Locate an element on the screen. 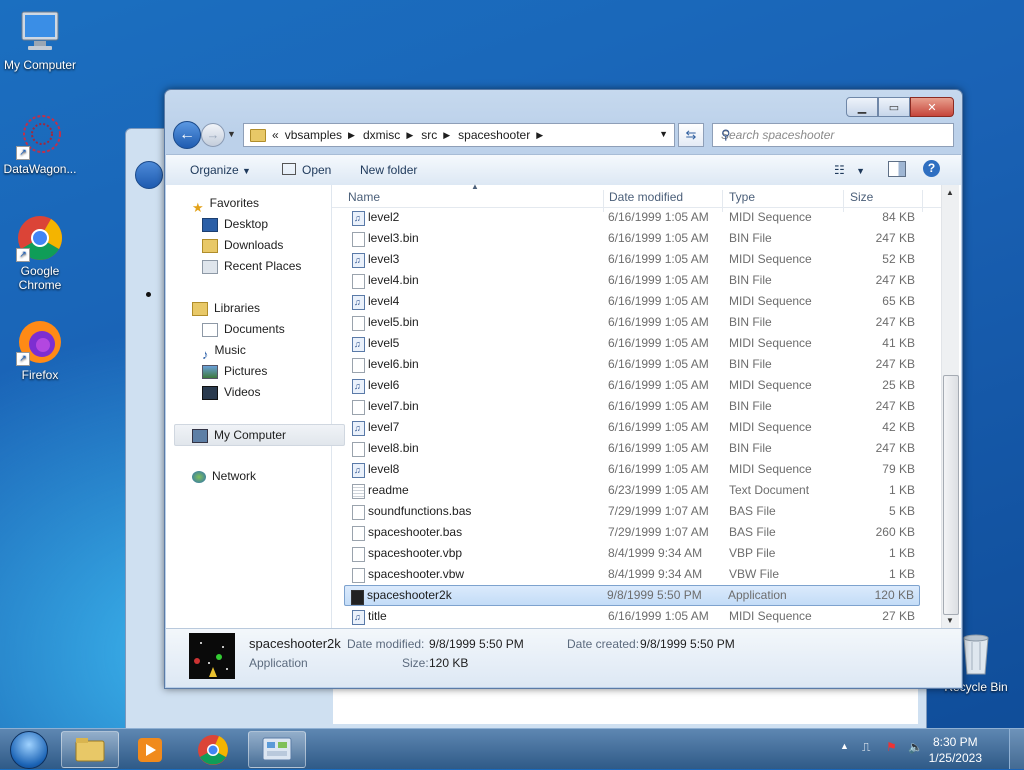 The height and width of the screenshot is (770, 1024). close-button: ✕ is located at coordinates (932, 107).